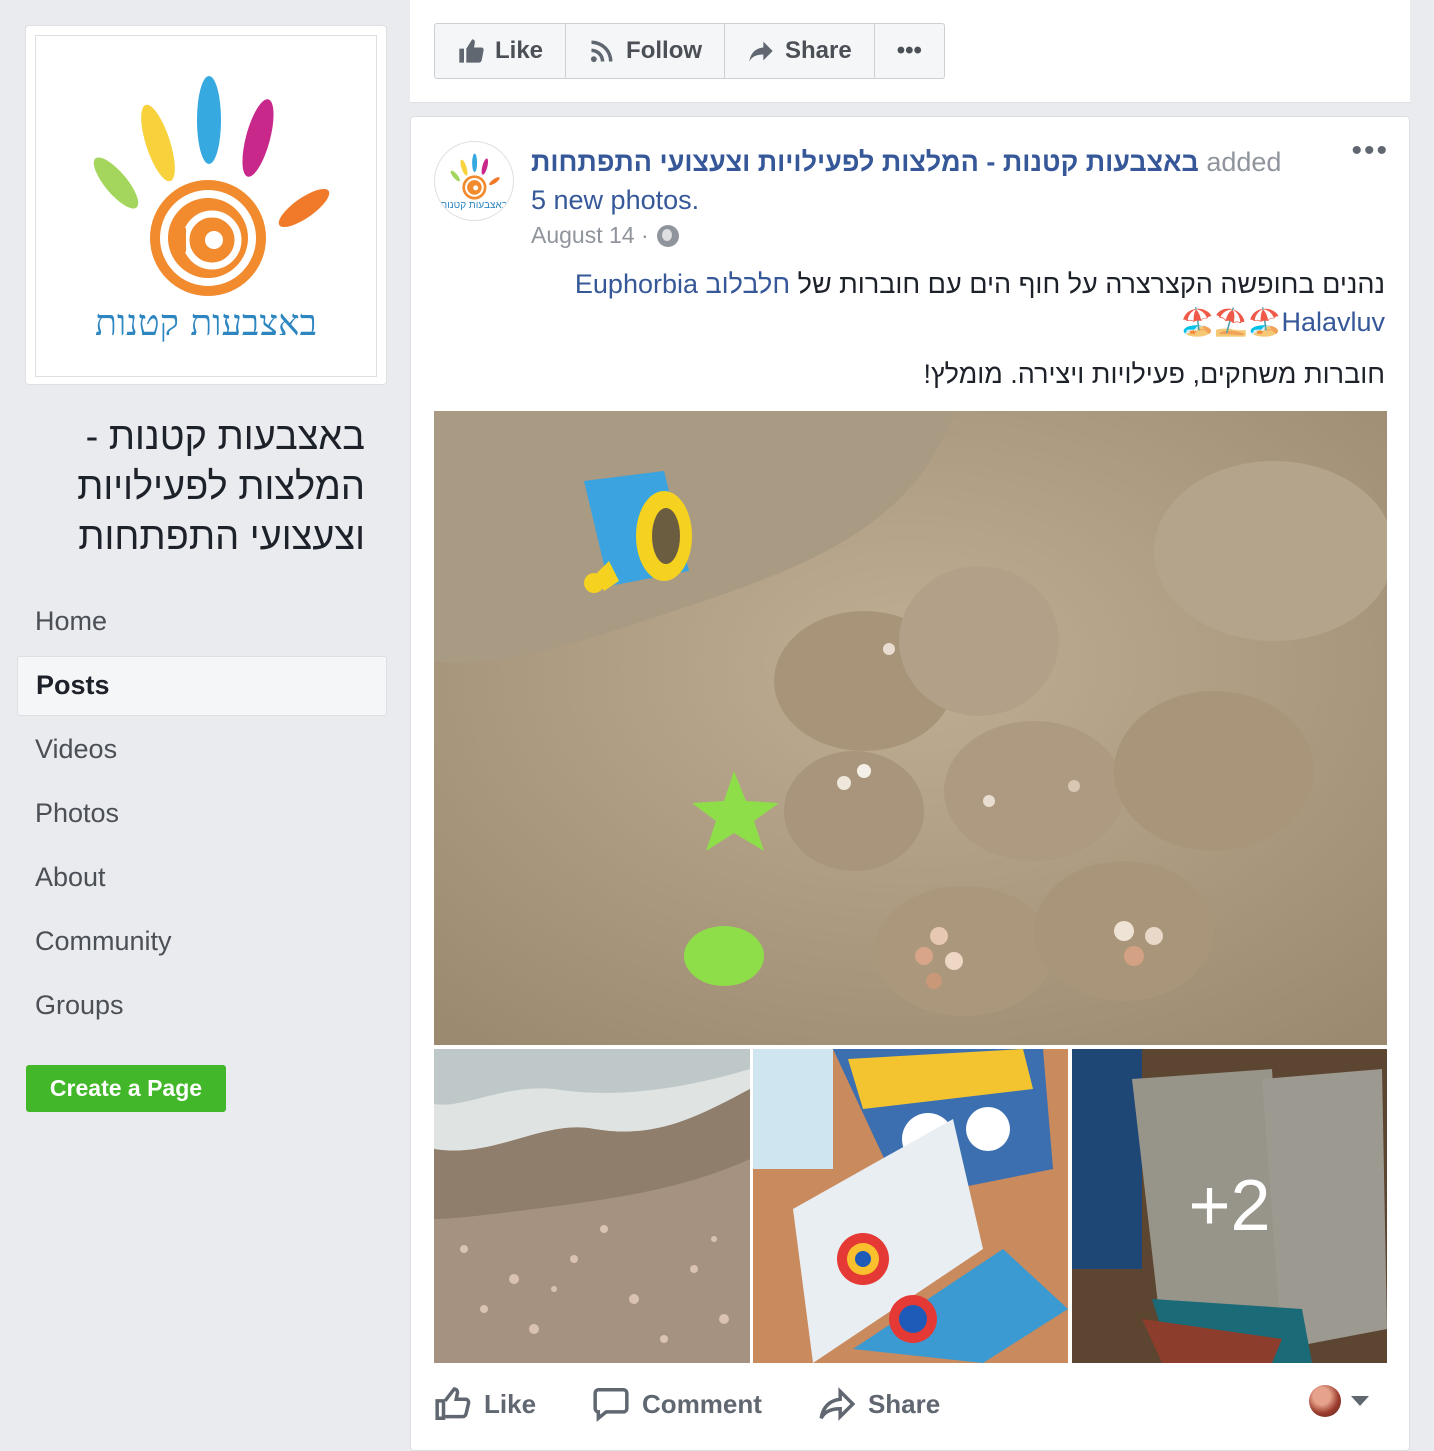 The image size is (1434, 1451). What do you see at coordinates (837, 1404) in the screenshot?
I see `share-outline-icon` at bounding box center [837, 1404].